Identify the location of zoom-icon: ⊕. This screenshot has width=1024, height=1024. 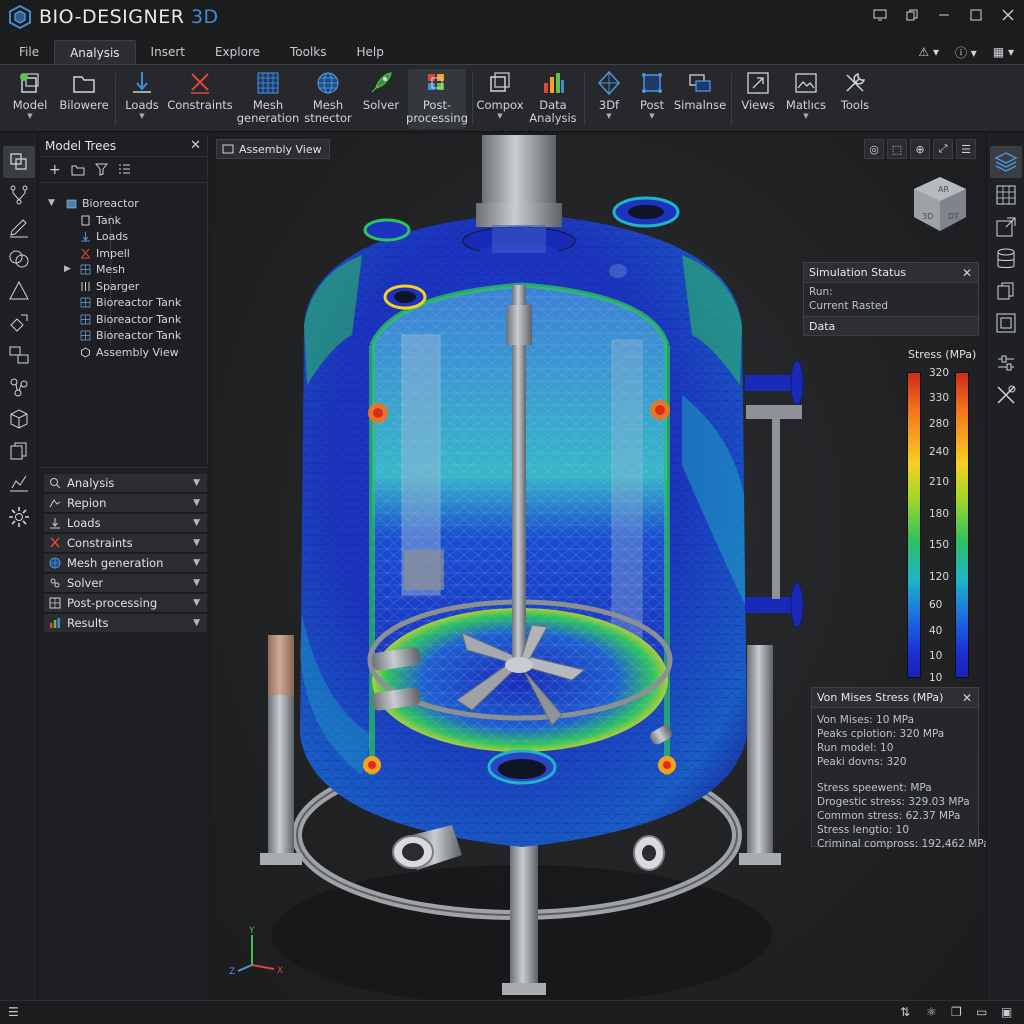
(920, 149).